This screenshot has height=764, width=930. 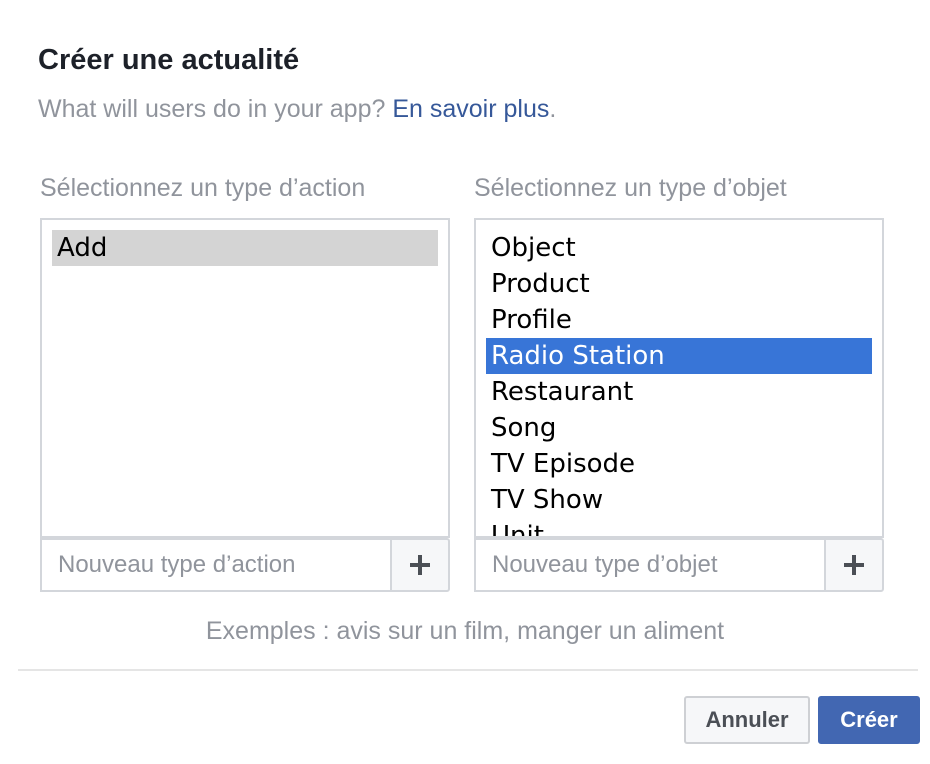 What do you see at coordinates (679, 320) in the screenshot?
I see `object-option-profile: Profile` at bounding box center [679, 320].